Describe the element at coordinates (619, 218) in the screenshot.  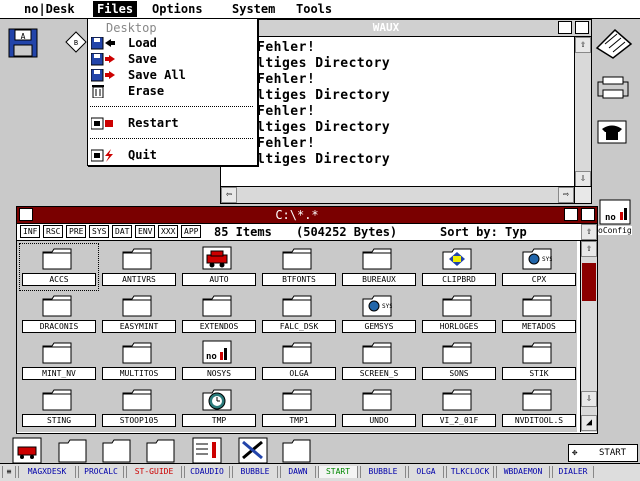
I see `nosys-desktop-icon: no oConfig` at that location.